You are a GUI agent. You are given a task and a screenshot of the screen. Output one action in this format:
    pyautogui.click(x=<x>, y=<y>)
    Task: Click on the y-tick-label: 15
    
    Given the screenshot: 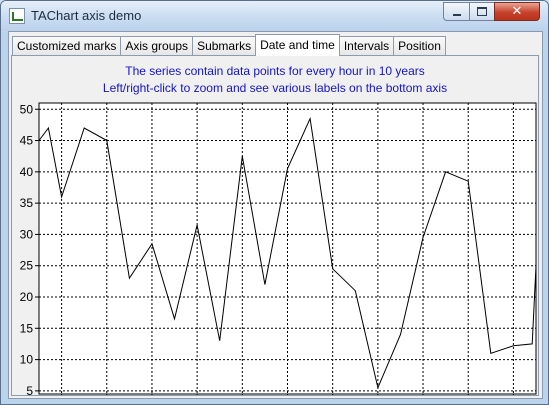 What is the action you would take?
    pyautogui.click(x=27, y=328)
    